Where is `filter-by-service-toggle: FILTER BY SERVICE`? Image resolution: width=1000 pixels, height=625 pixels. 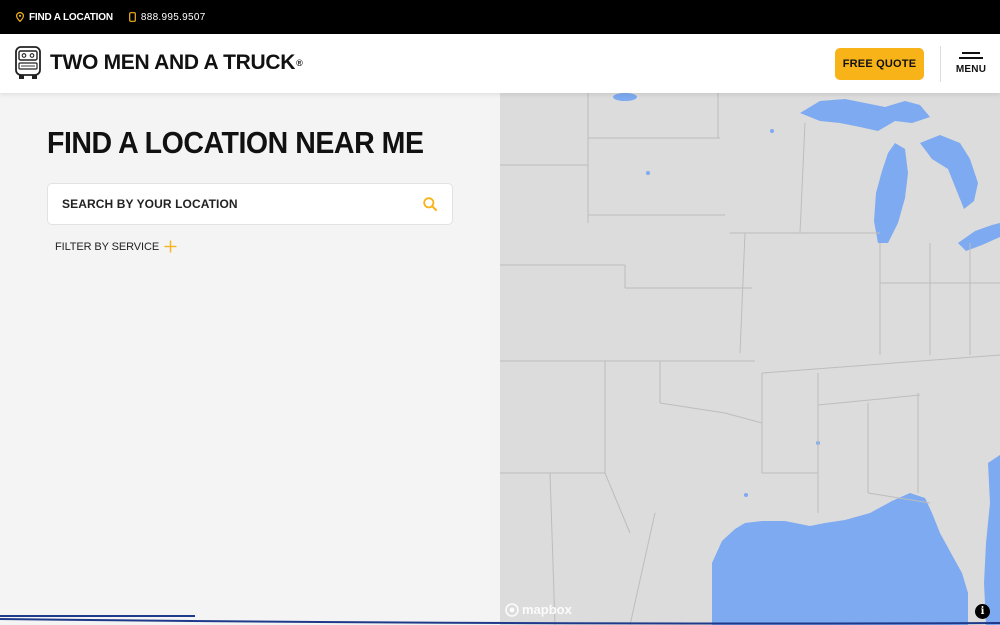 filter-by-service-toggle: FILTER BY SERVICE is located at coordinates (116, 246).